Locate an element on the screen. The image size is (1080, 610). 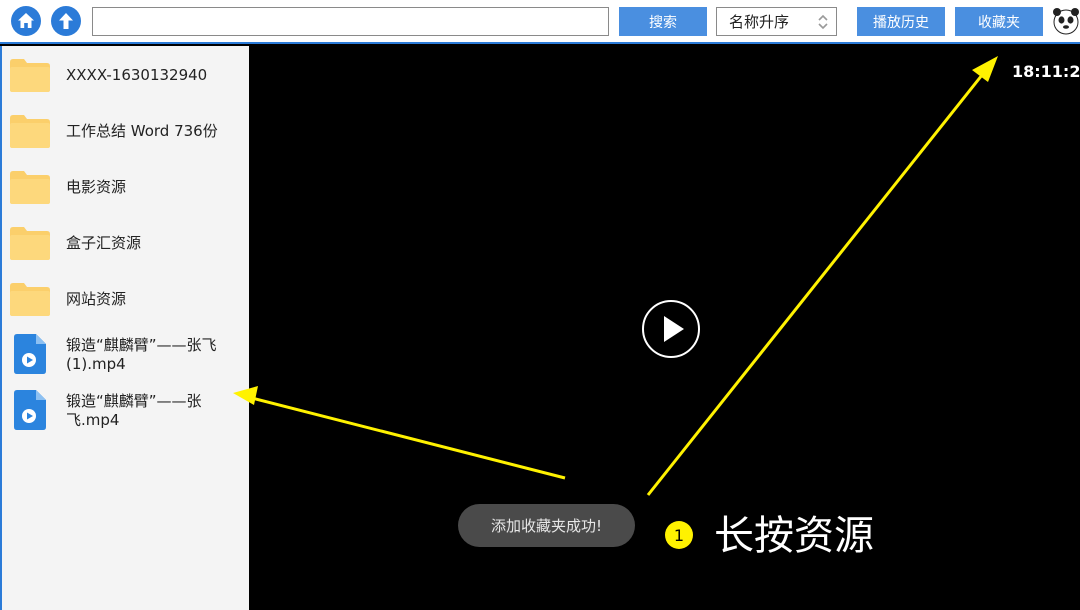
list-item-video-2: 锻造“麒麟臂”——张飞.mp4 is located at coordinates (125, 411).